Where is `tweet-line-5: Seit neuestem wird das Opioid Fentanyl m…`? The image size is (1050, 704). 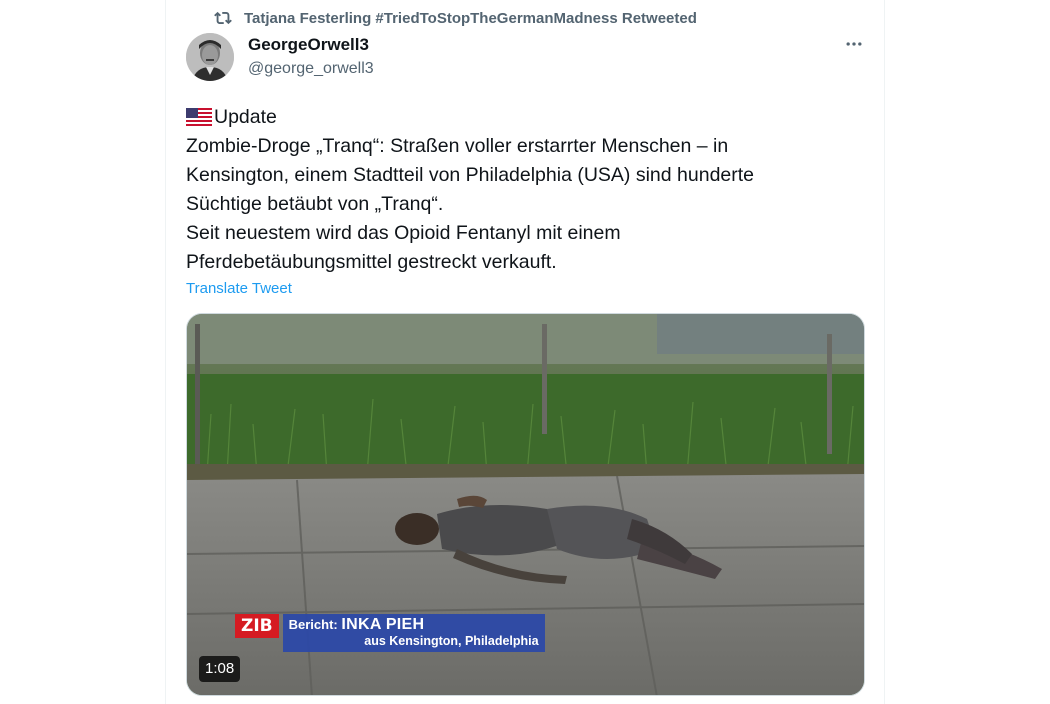
tweet-line-5: Seit neuestem wird das Opioid Fentanyl m… is located at coordinates (403, 233).